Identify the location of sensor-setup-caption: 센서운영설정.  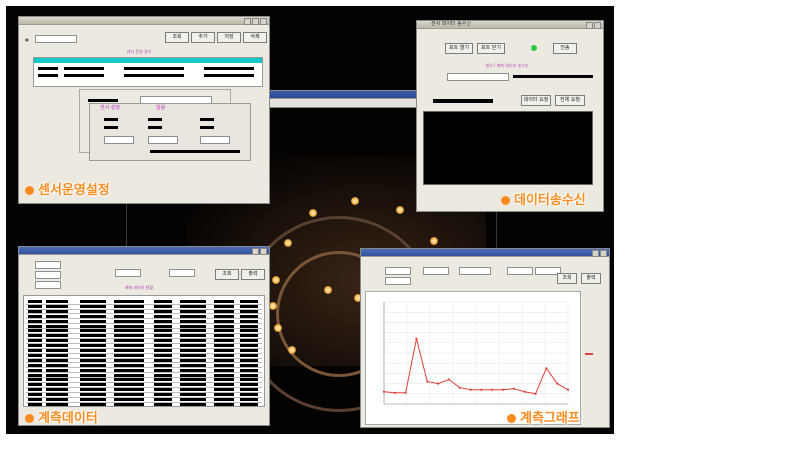
(67, 188).